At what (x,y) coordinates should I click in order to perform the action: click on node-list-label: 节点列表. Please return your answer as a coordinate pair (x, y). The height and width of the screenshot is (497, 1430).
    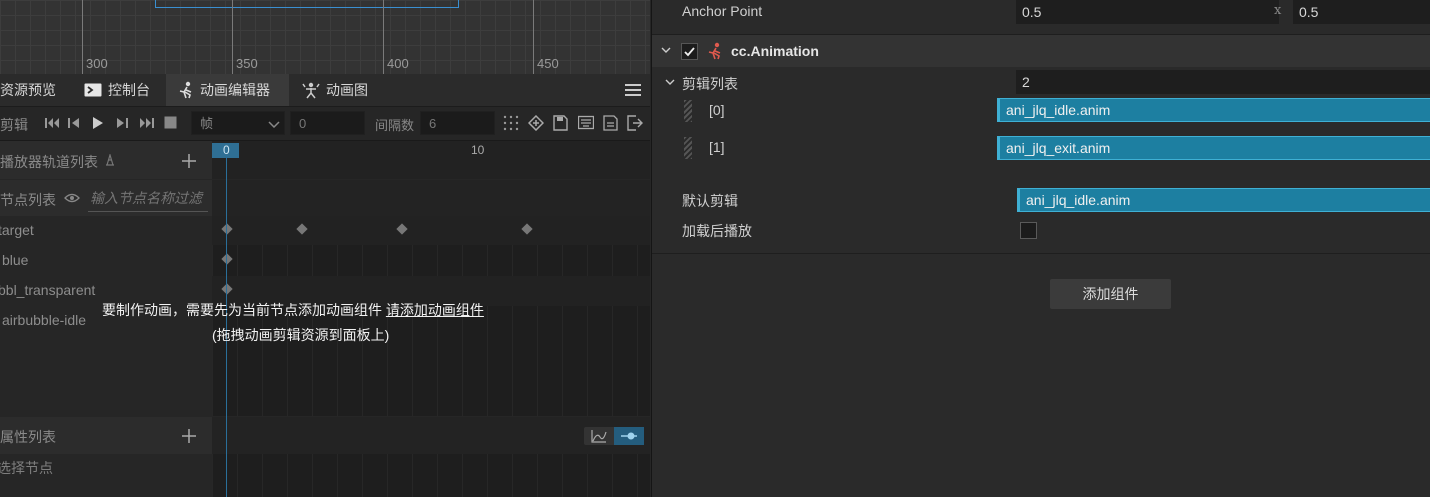
    Looking at the image, I should click on (28, 200).